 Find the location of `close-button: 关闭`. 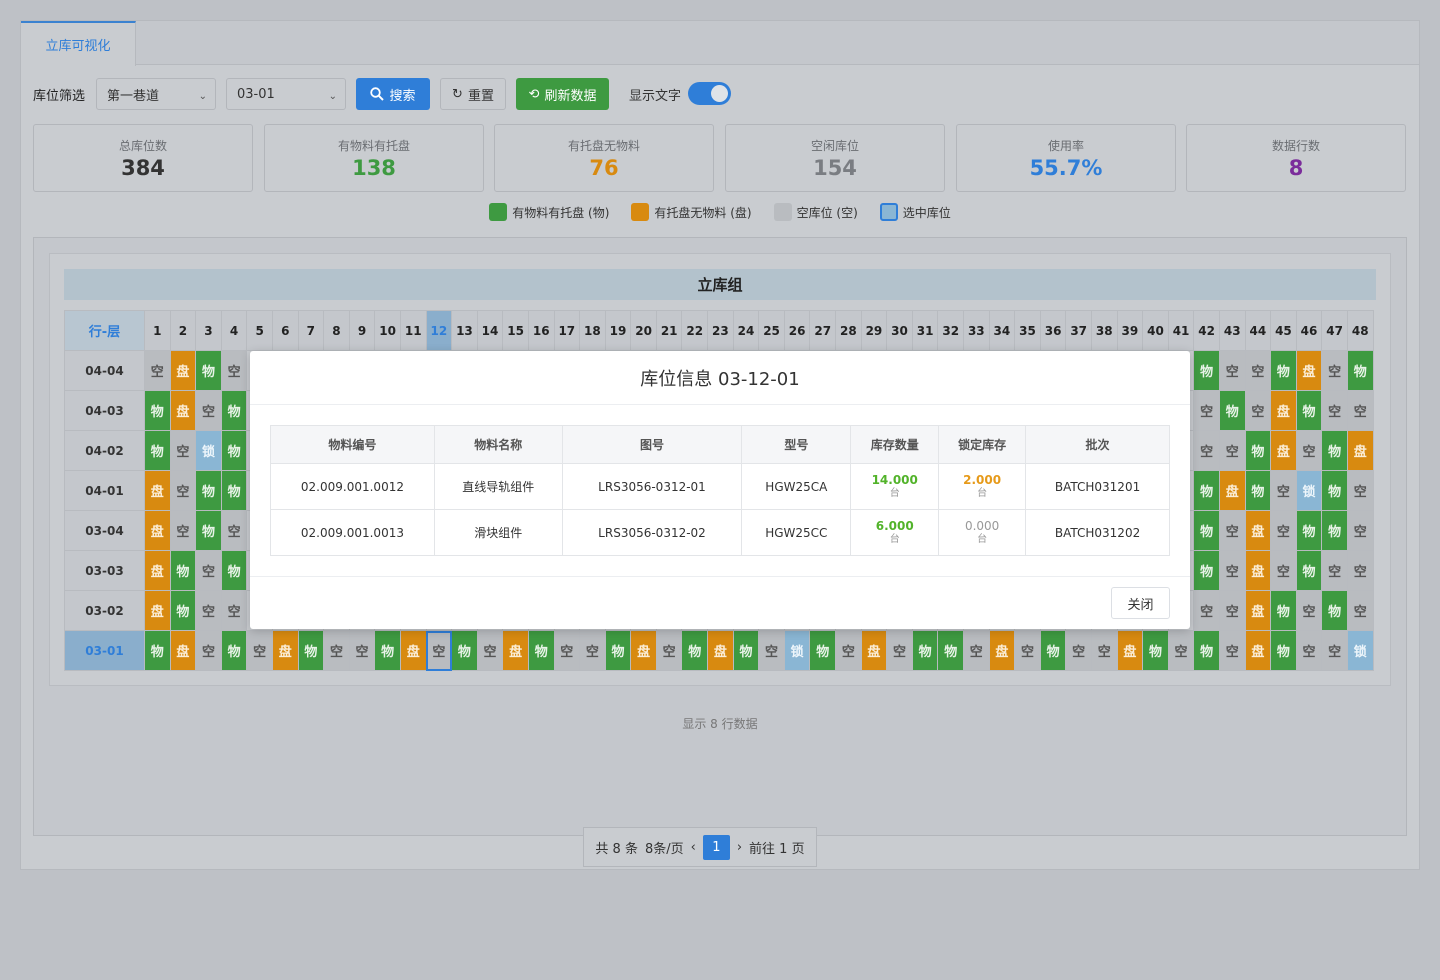

close-button: 关闭 is located at coordinates (1140, 603).